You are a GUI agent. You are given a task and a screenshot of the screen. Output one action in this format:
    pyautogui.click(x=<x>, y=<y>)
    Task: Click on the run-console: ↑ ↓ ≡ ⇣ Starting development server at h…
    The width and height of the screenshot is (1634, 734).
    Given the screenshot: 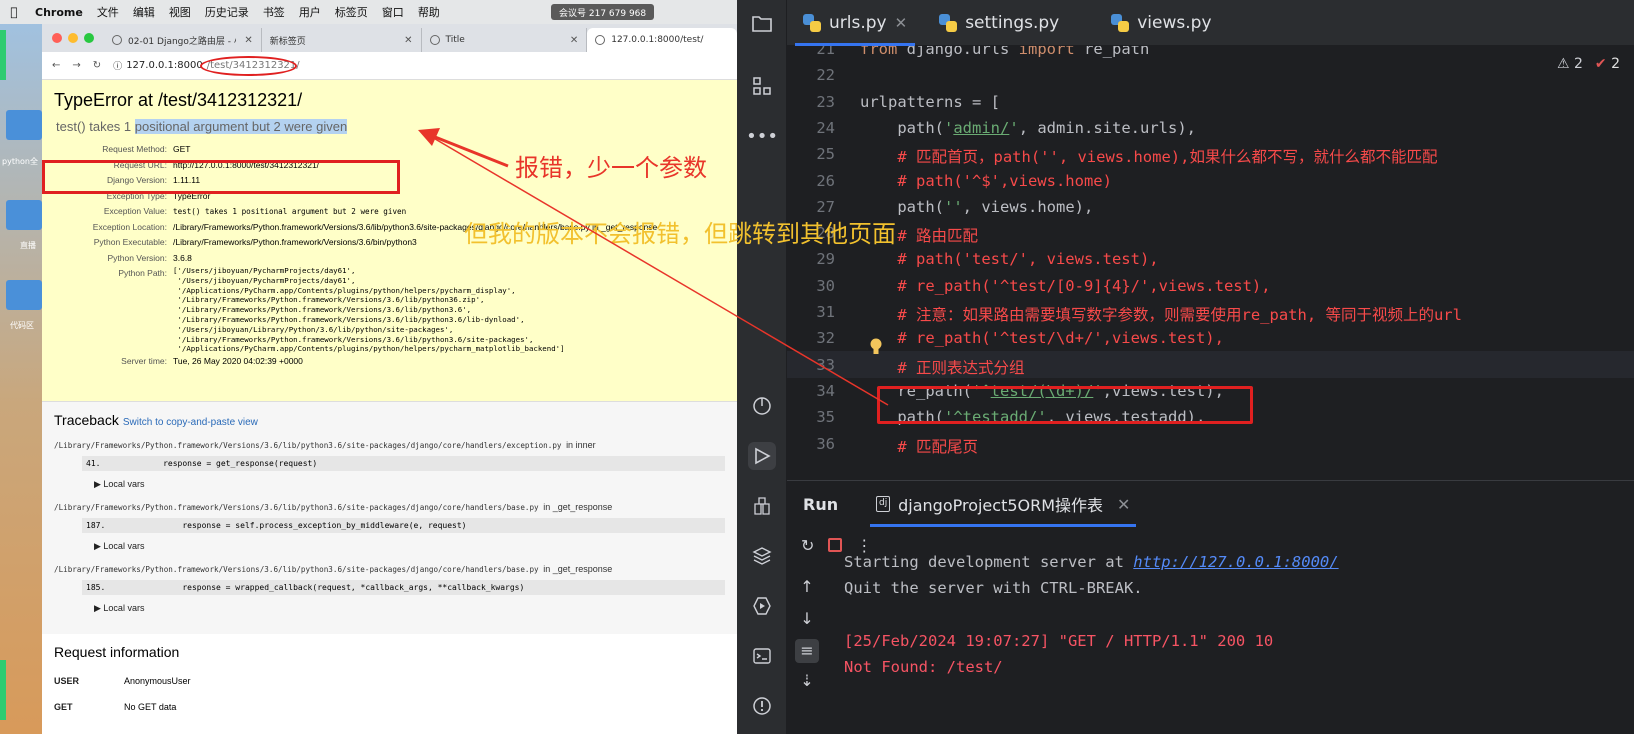 What is the action you would take?
    pyautogui.click(x=1210, y=643)
    